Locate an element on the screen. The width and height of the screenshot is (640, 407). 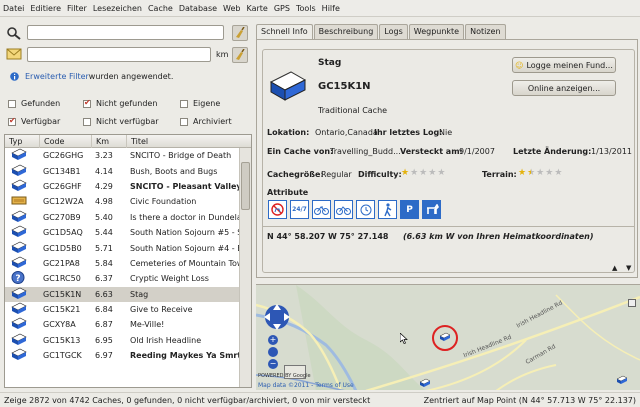
tab-notizen: Notizen is located at coordinates (485, 31).